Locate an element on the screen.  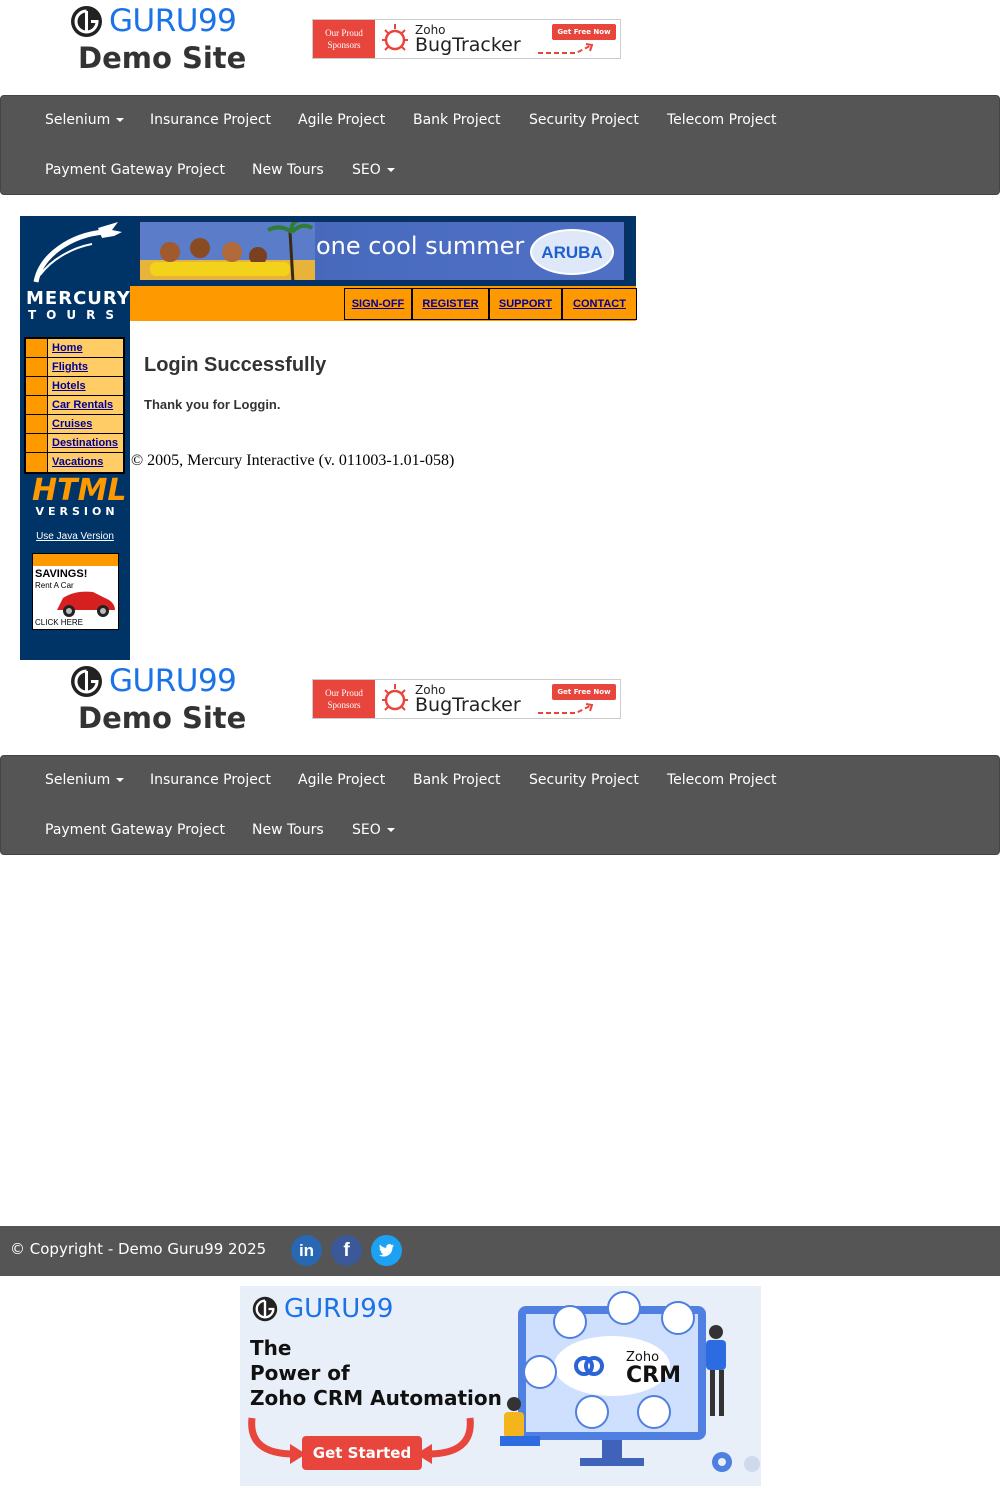
site-subtitle: Demo Site is located at coordinates (162, 58).